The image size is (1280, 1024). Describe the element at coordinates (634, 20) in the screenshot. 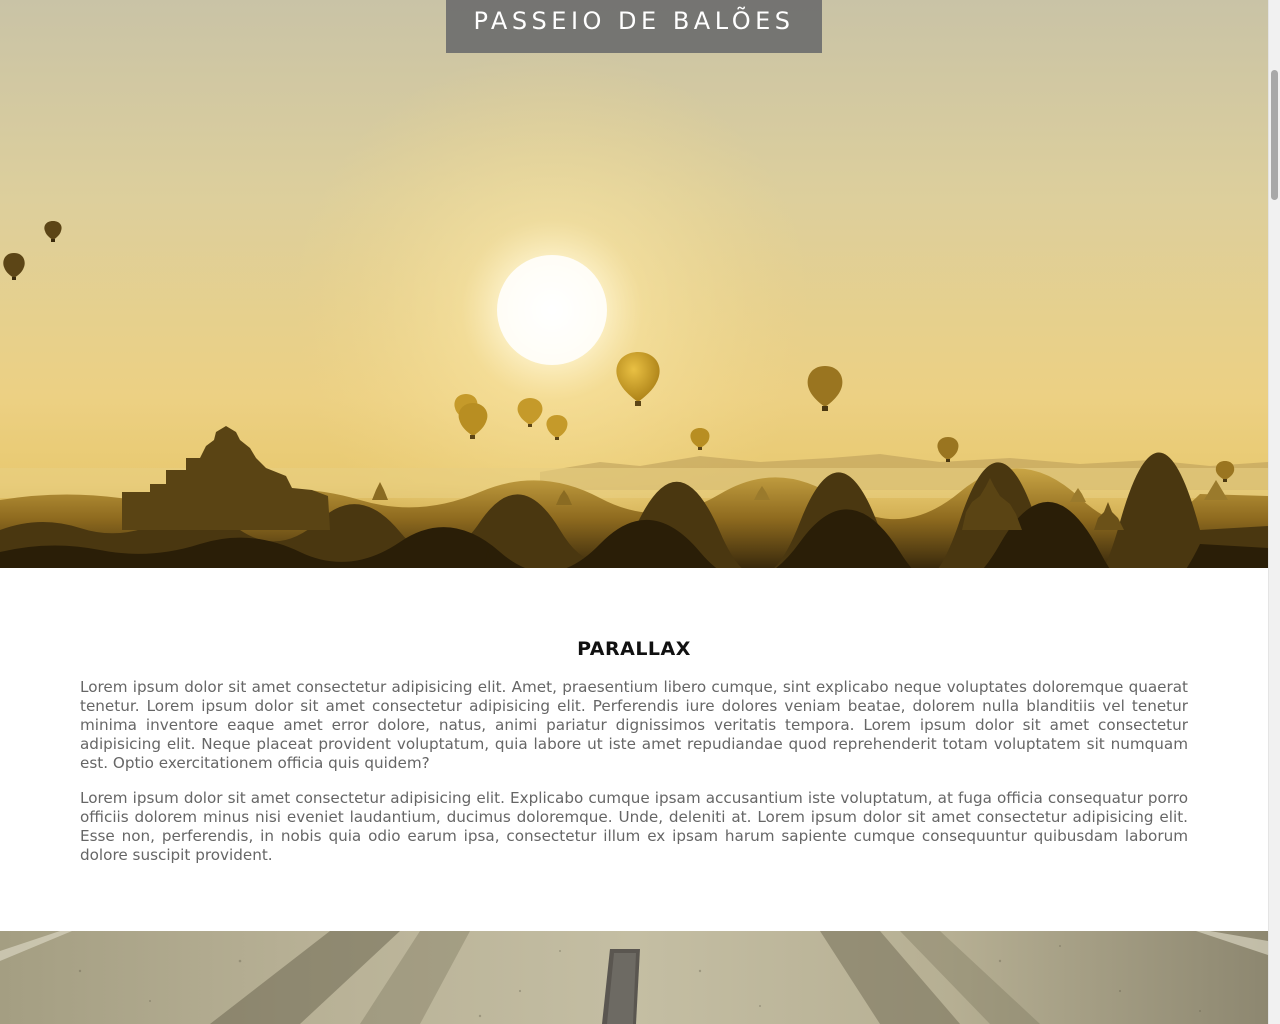

I see `site-title: PASSEIO DE BALÕES` at that location.